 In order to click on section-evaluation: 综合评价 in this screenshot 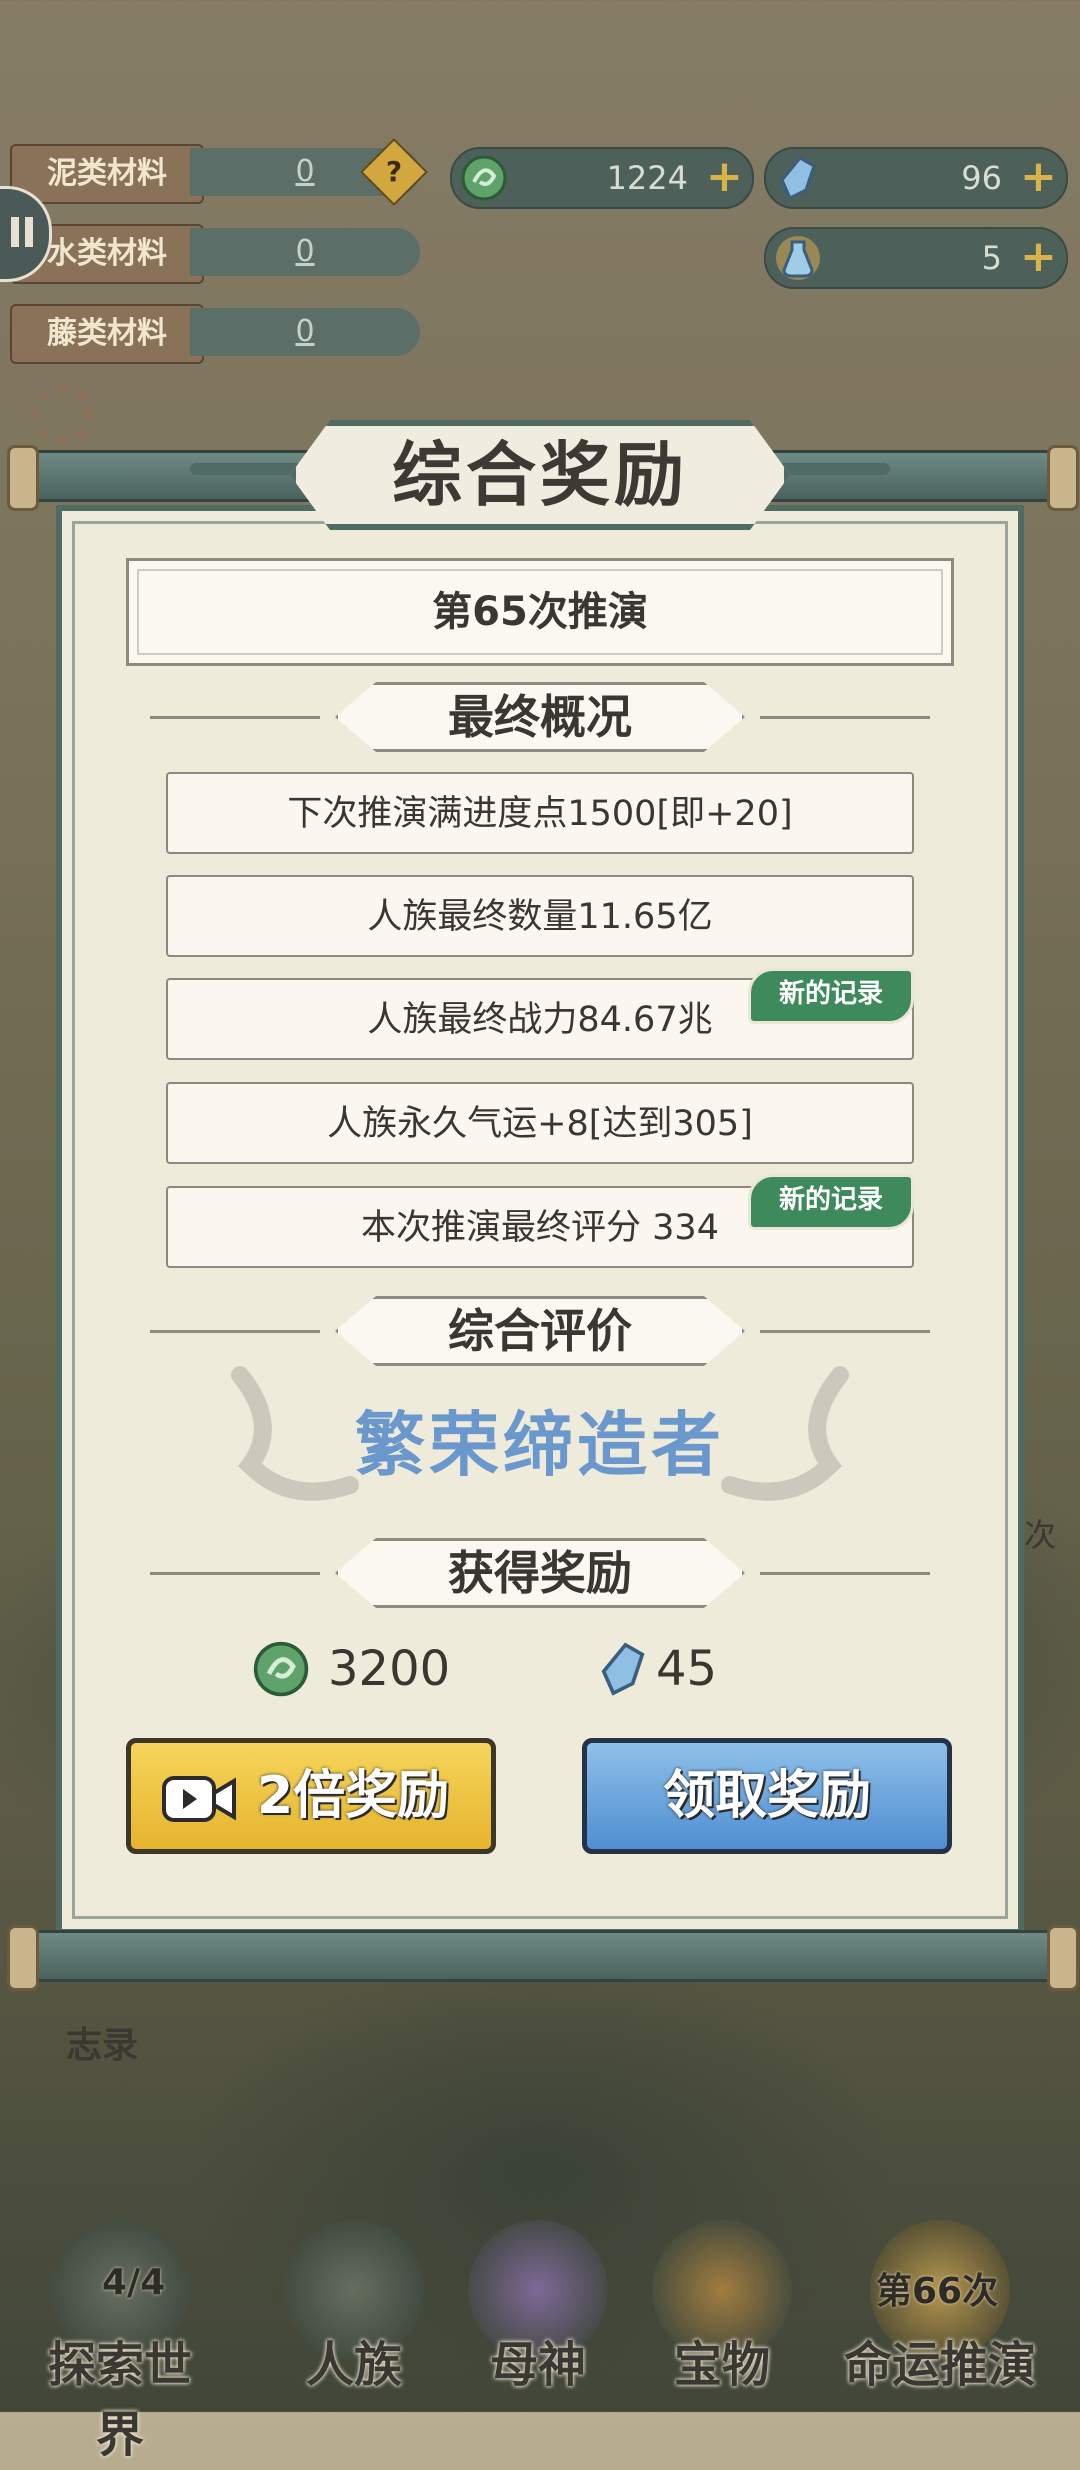, I will do `click(540, 1331)`.